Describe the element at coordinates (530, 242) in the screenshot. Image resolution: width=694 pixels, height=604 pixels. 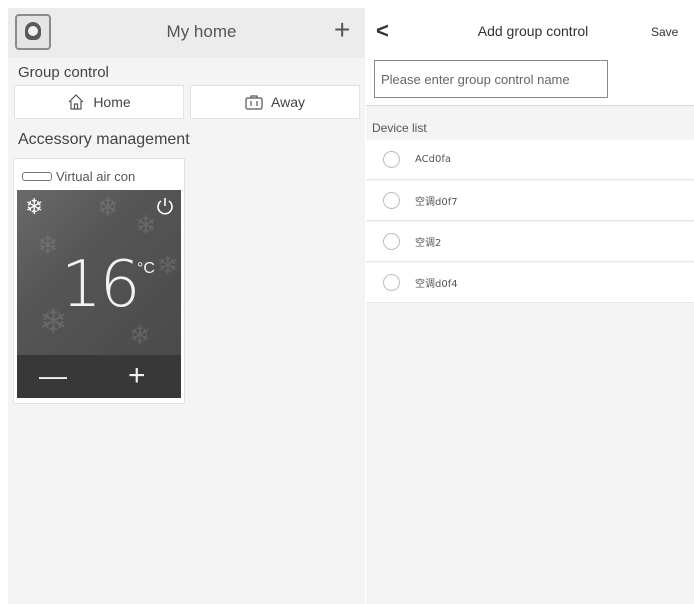
I see `device-list-item: 空调2` at that location.